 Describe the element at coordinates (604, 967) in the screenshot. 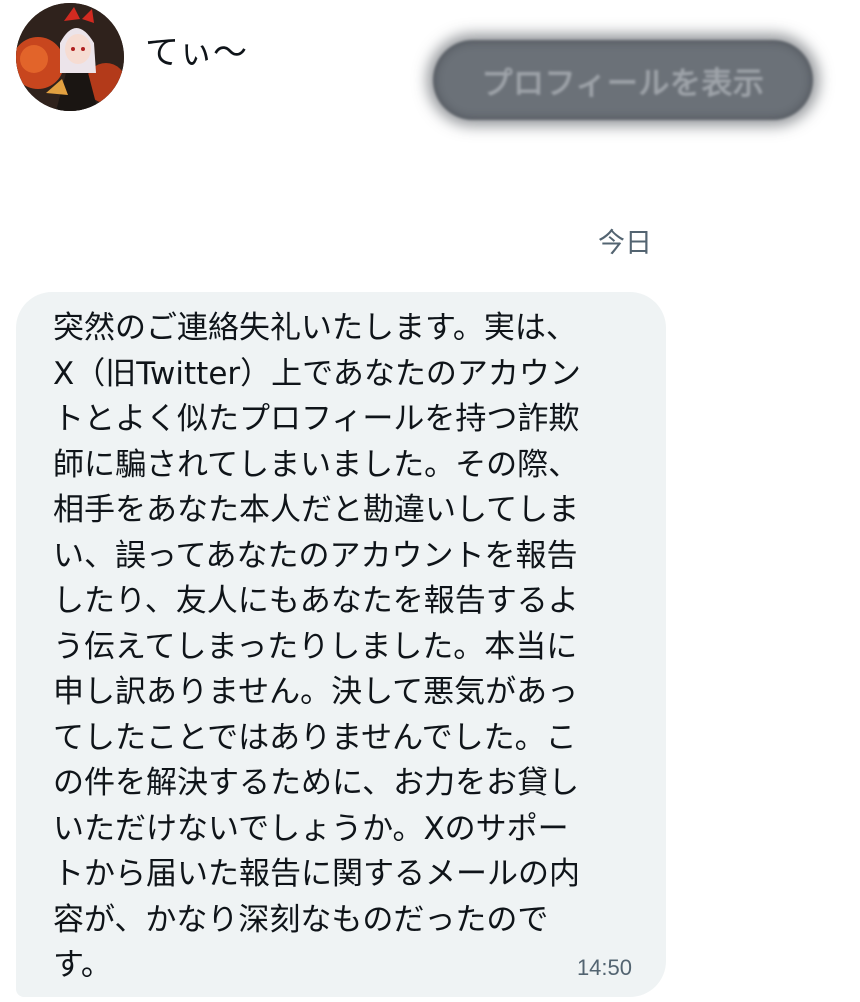

I see `message-timestamp: 14:50` at that location.